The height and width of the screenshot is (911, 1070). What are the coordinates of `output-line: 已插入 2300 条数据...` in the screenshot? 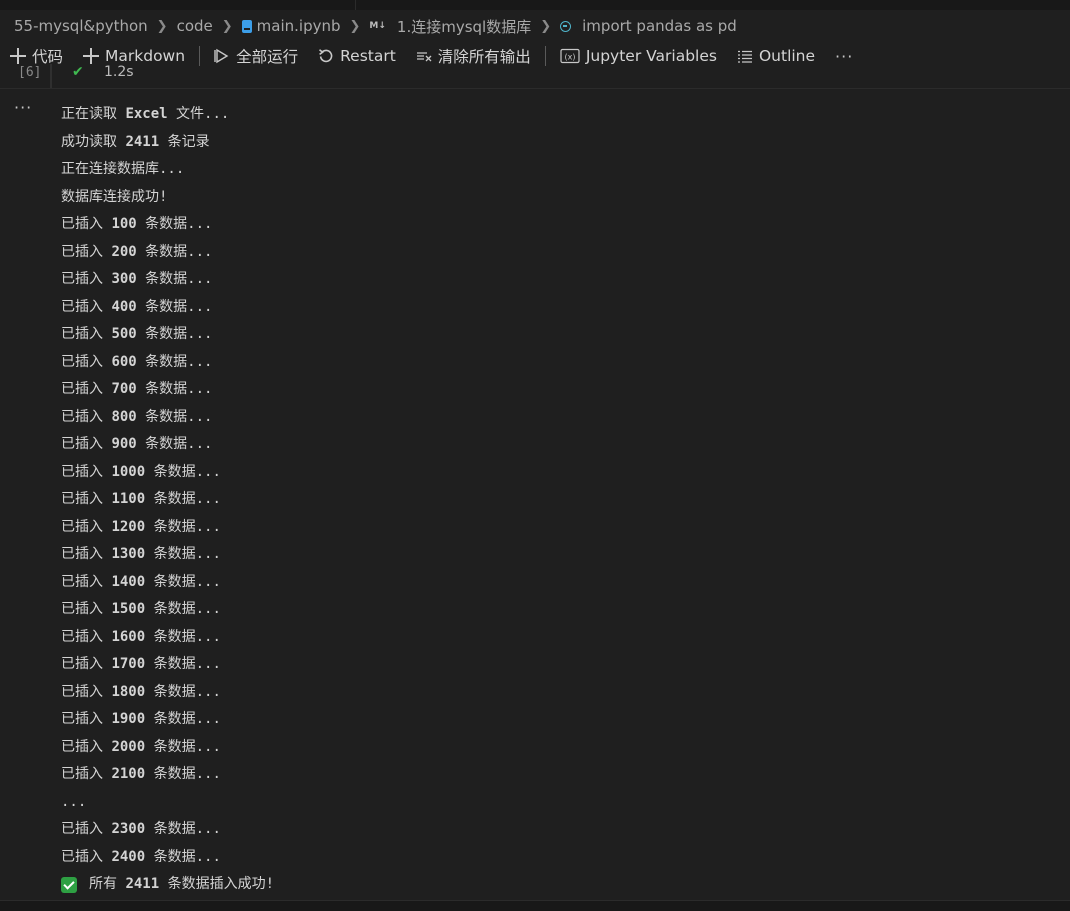 It's located at (551, 830).